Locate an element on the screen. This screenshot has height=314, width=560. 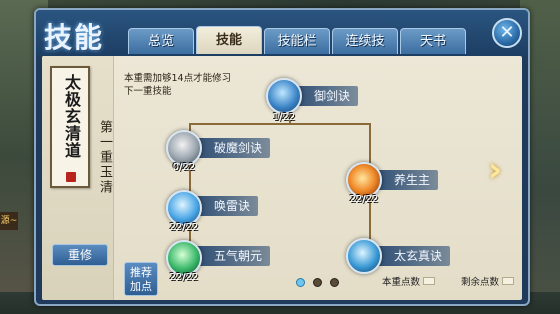
tab-skills: 技能 is located at coordinates (229, 40).